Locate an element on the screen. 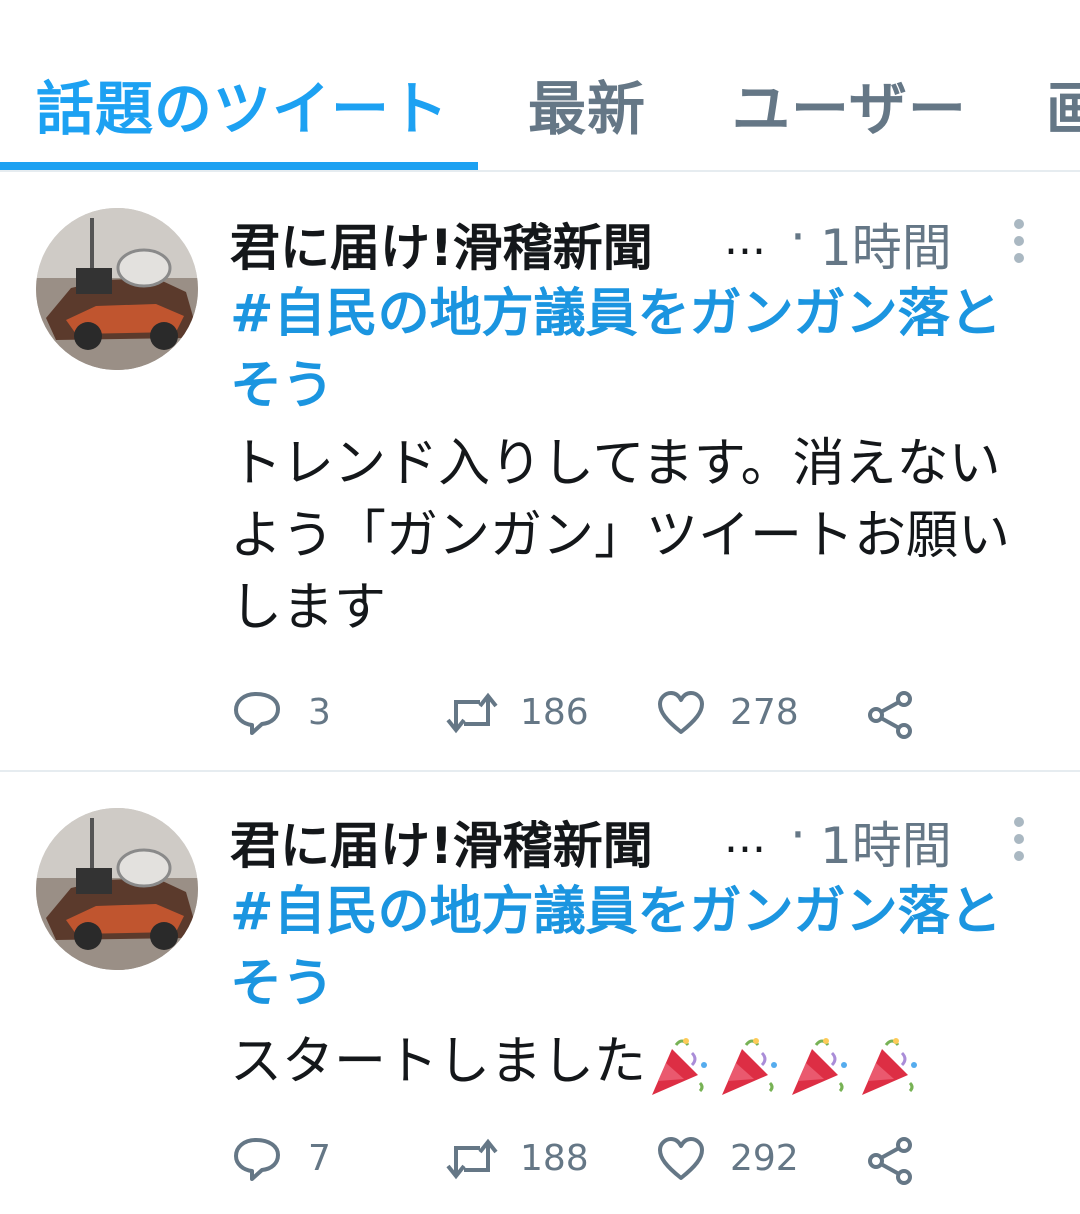 The width and height of the screenshot is (1080, 1214). party-popper-icon is located at coordinates (785, 1066).